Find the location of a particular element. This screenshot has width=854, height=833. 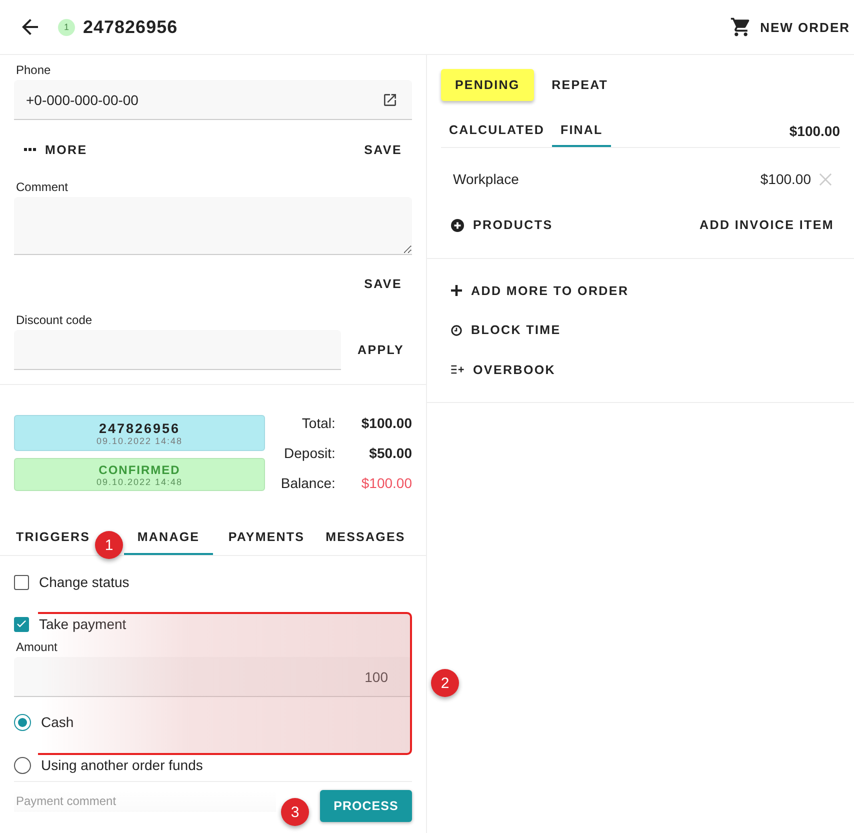

external-link-icon is located at coordinates (390, 100).